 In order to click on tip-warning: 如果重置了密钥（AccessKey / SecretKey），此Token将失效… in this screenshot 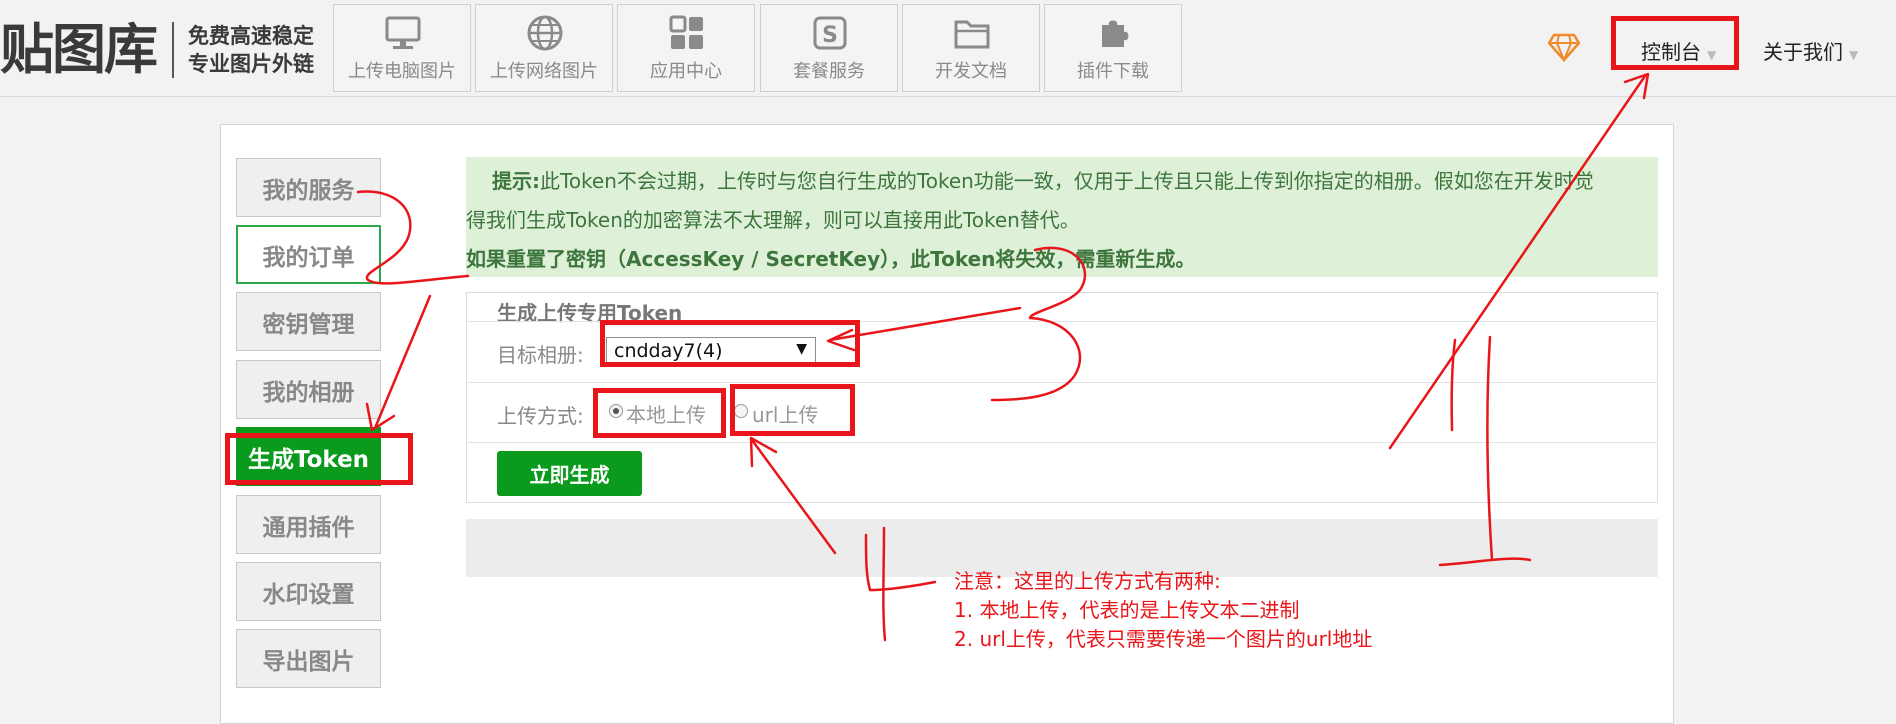, I will do `click(831, 259)`.